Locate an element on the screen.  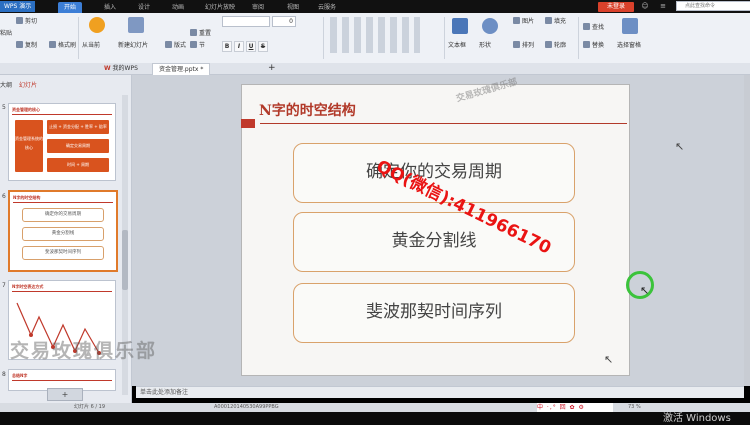
tab-slideshow: 幻灯片放映 is located at coordinates (220, 7).